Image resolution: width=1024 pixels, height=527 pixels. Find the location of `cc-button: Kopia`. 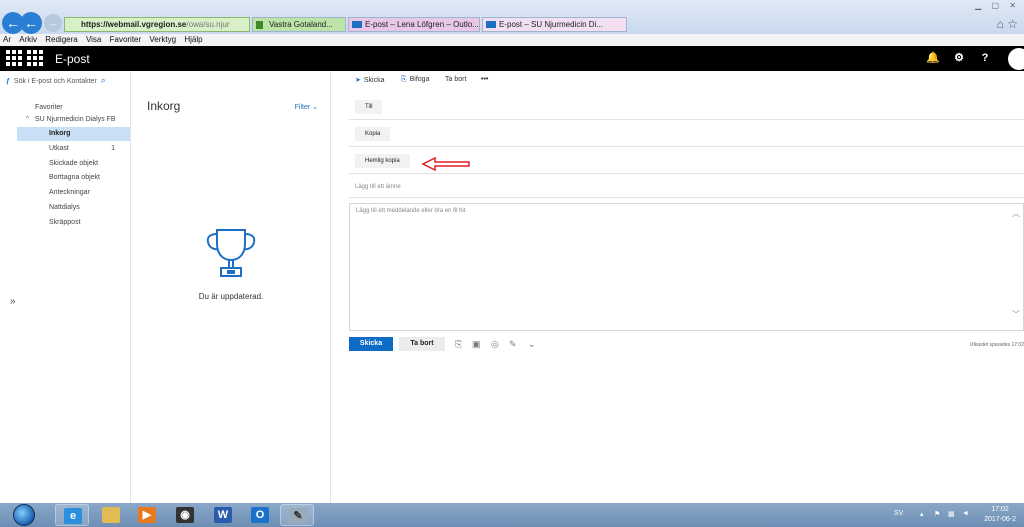

cc-button: Kopia is located at coordinates (373, 134).